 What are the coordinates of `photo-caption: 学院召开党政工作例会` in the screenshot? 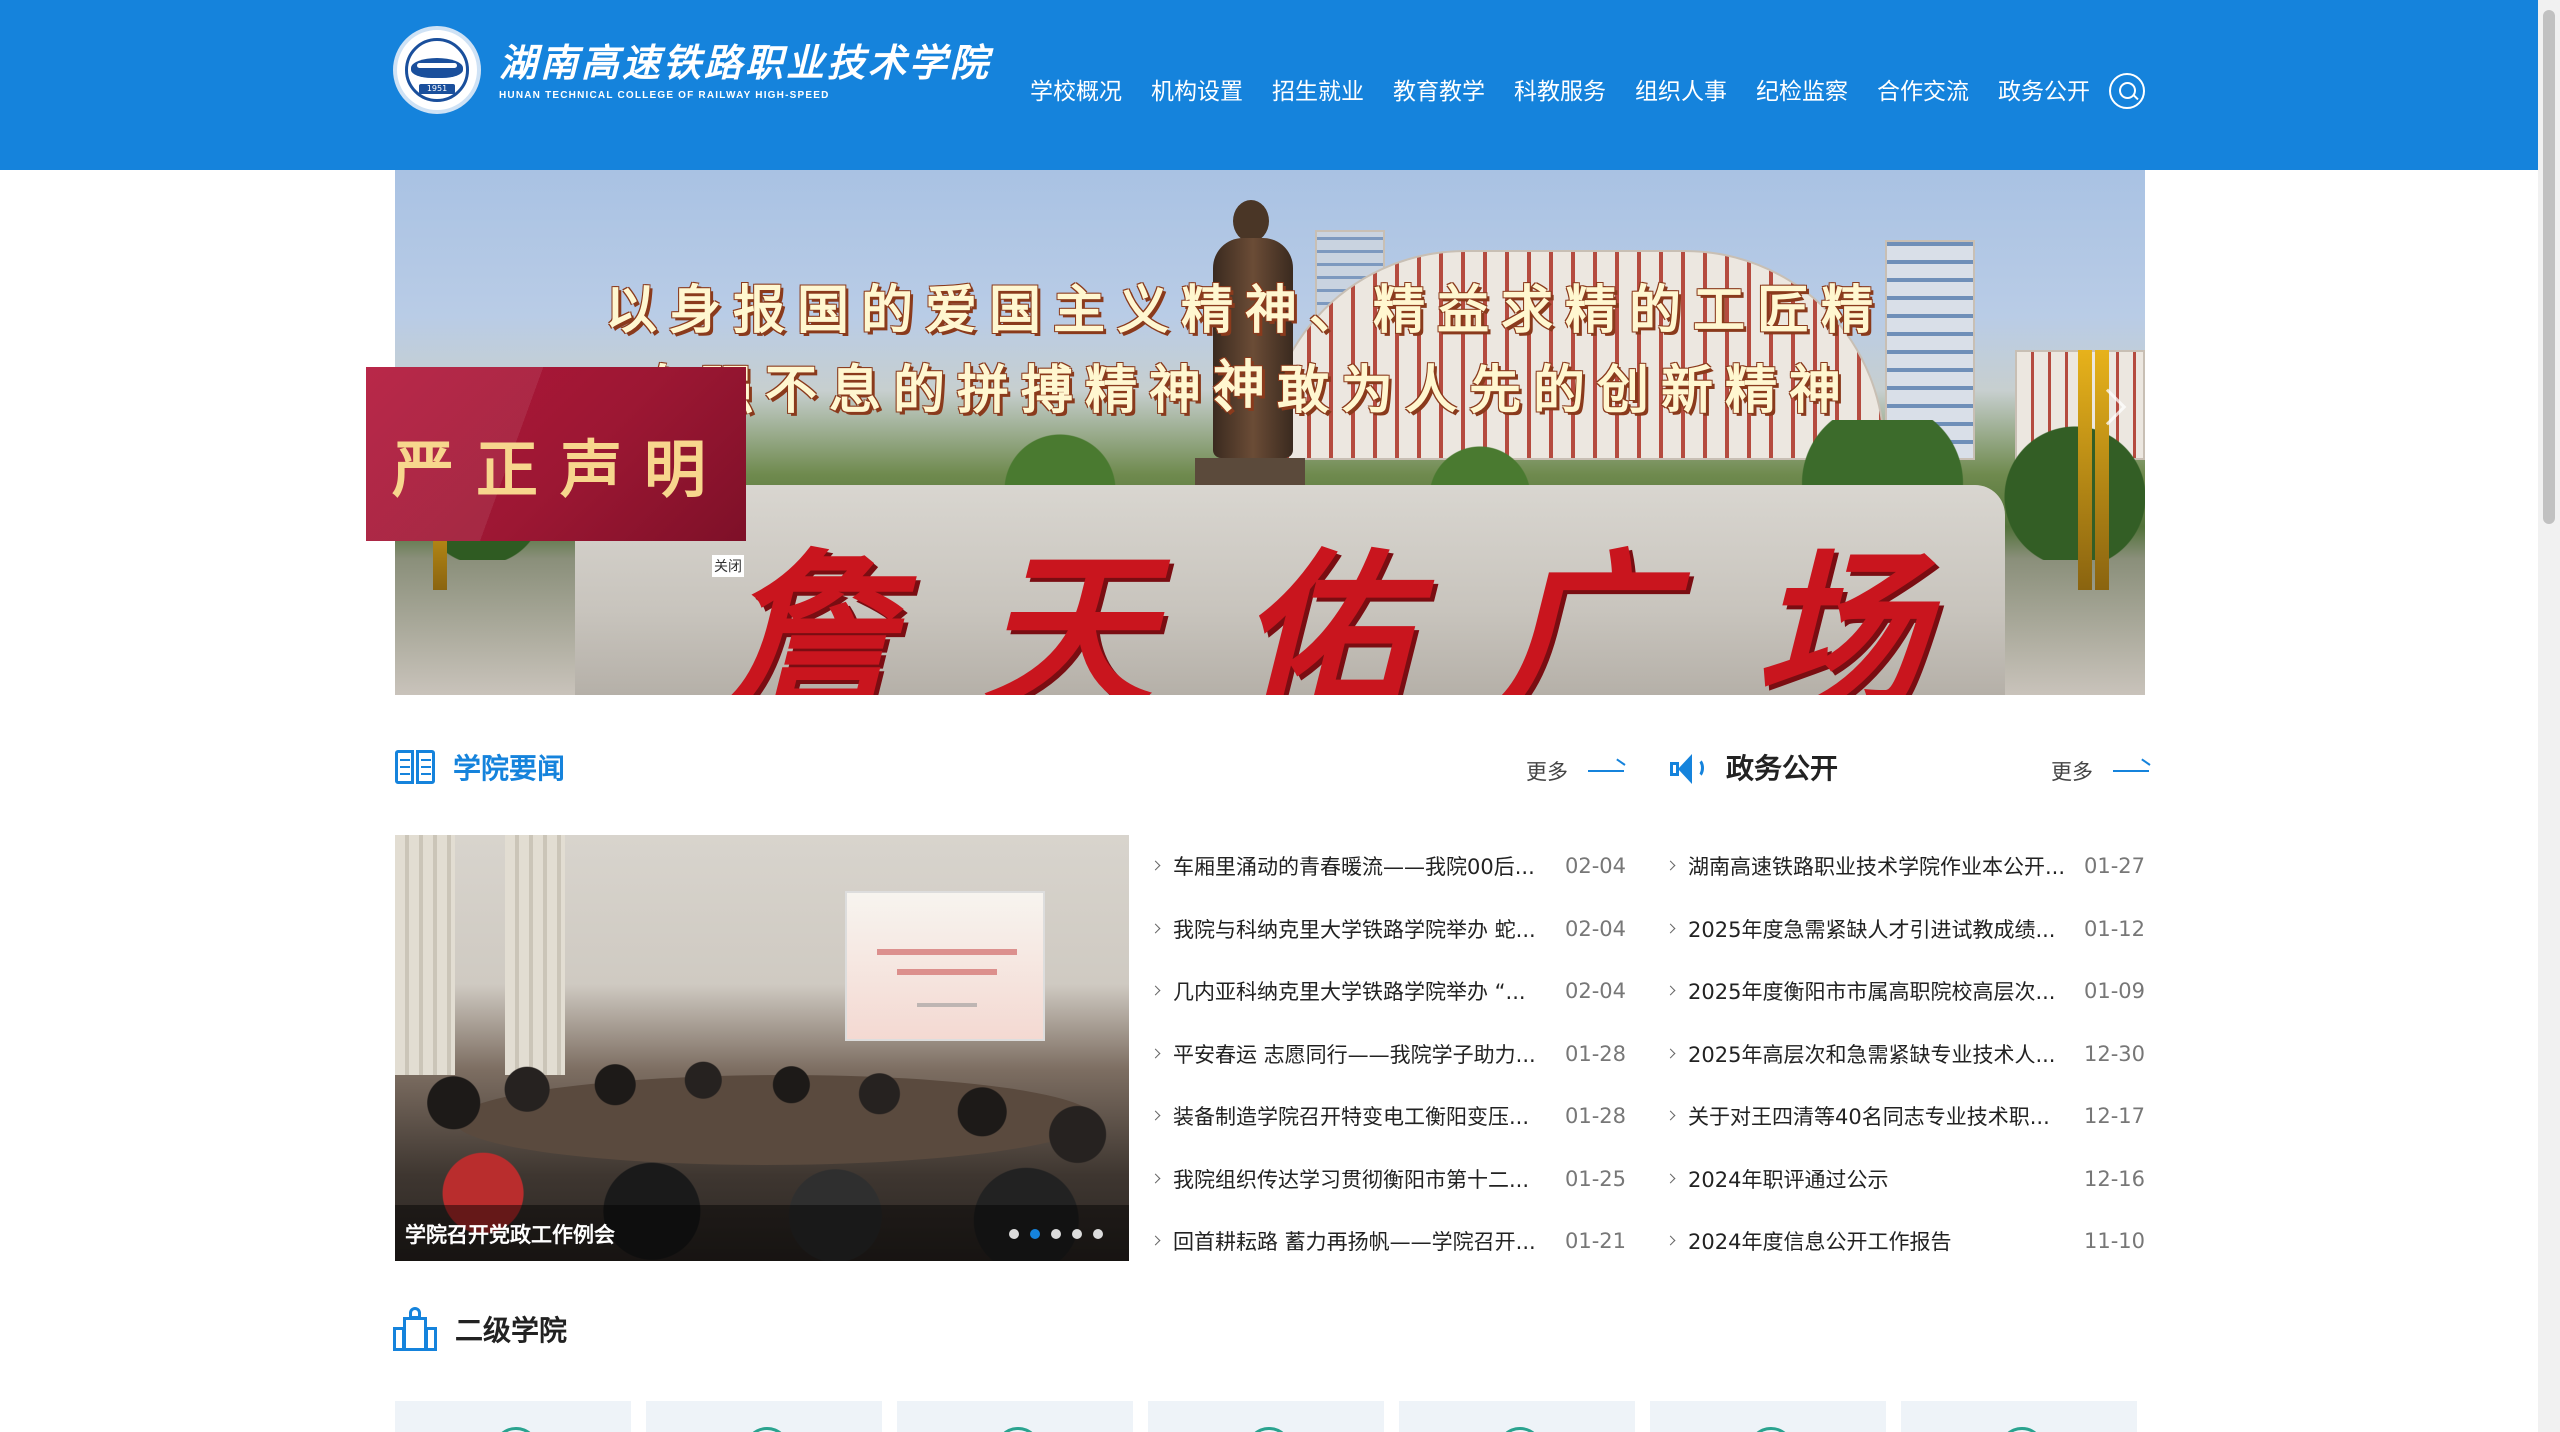 It's located at (510, 1234).